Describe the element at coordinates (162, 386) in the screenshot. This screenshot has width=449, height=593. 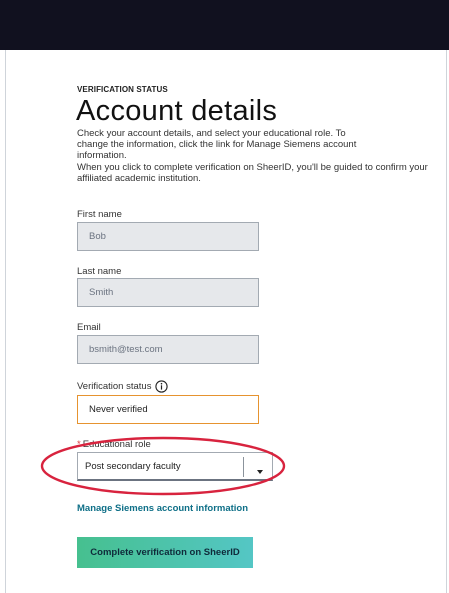
I see `info-icon` at that location.